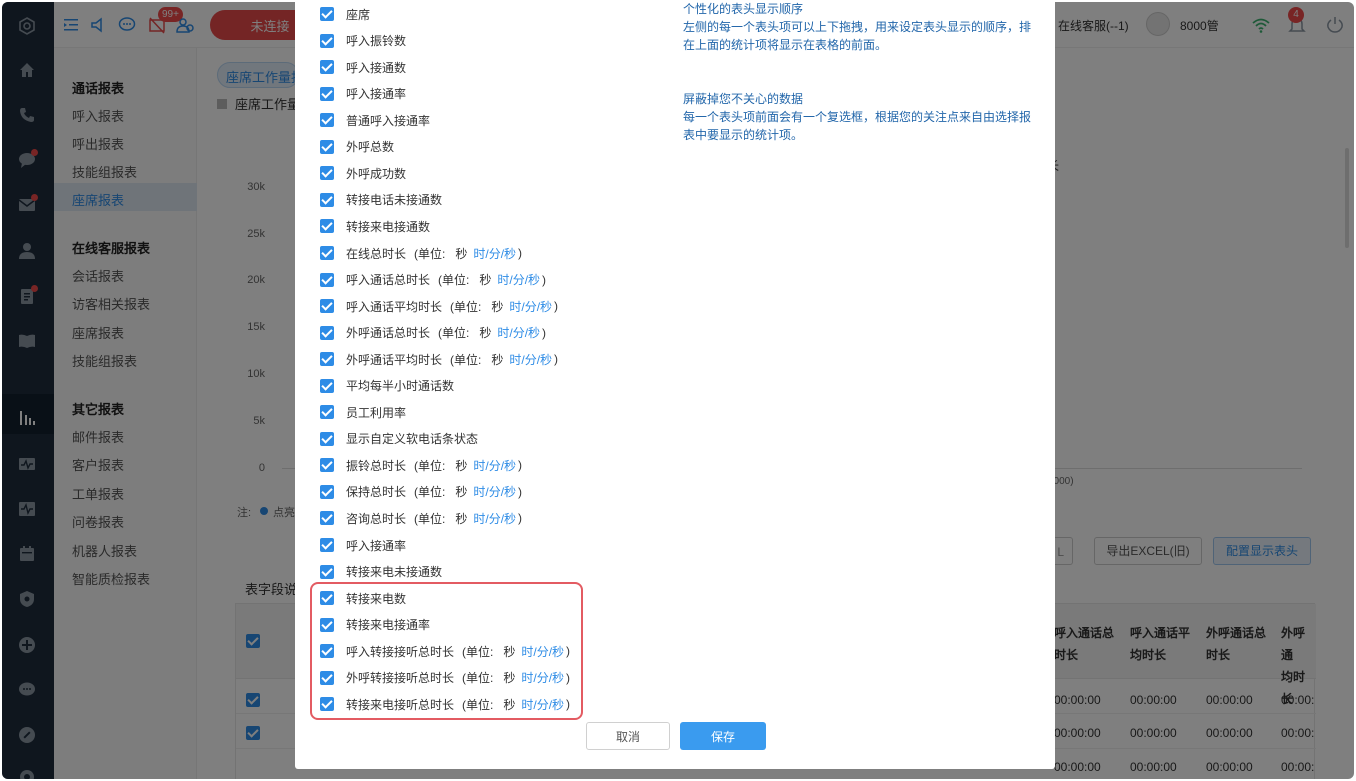 The width and height of the screenshot is (1356, 781). What do you see at coordinates (376, 253) in the screenshot?
I see `field-label: 在线总时长` at bounding box center [376, 253].